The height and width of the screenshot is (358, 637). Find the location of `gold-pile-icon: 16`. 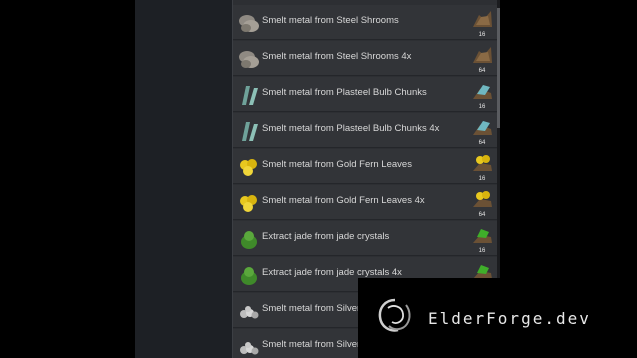

gold-pile-icon: 16 is located at coordinates (482, 166).